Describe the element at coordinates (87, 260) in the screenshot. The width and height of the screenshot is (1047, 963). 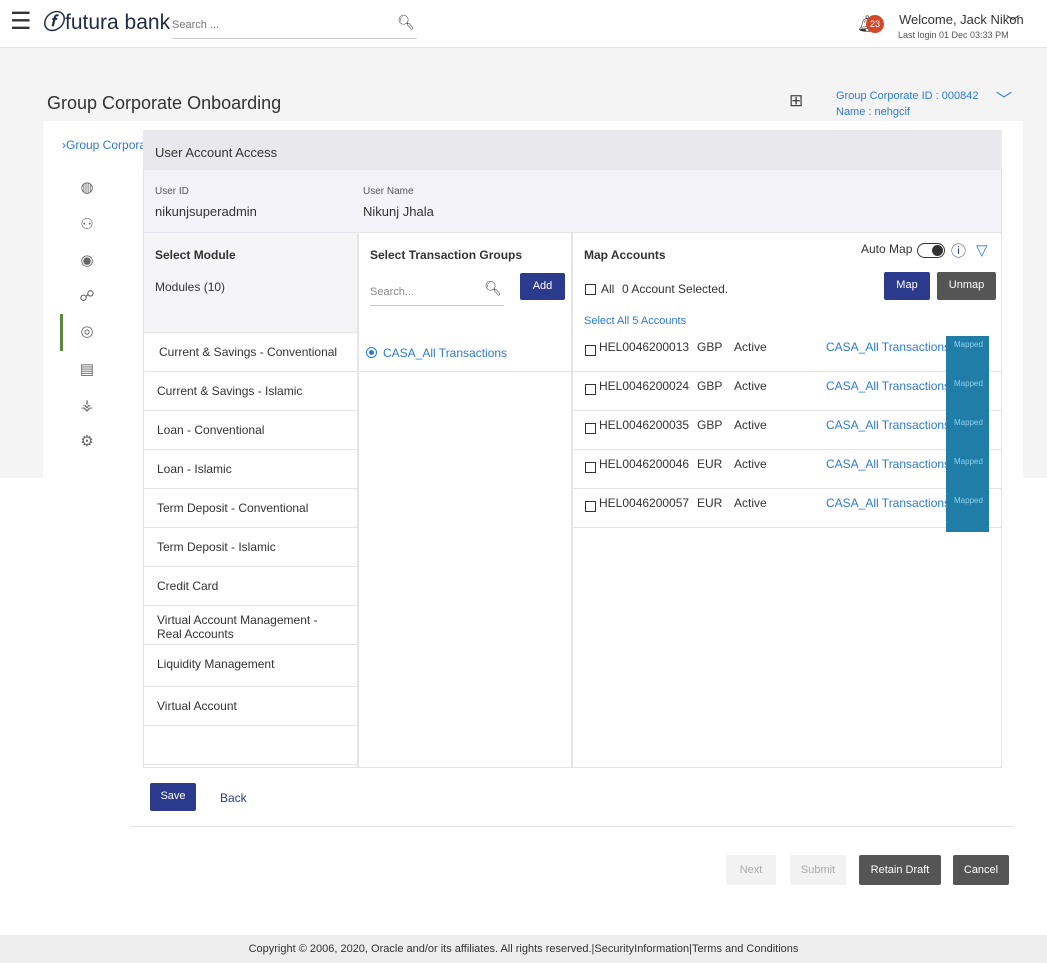
I see `badge-icon: ◉` at that location.